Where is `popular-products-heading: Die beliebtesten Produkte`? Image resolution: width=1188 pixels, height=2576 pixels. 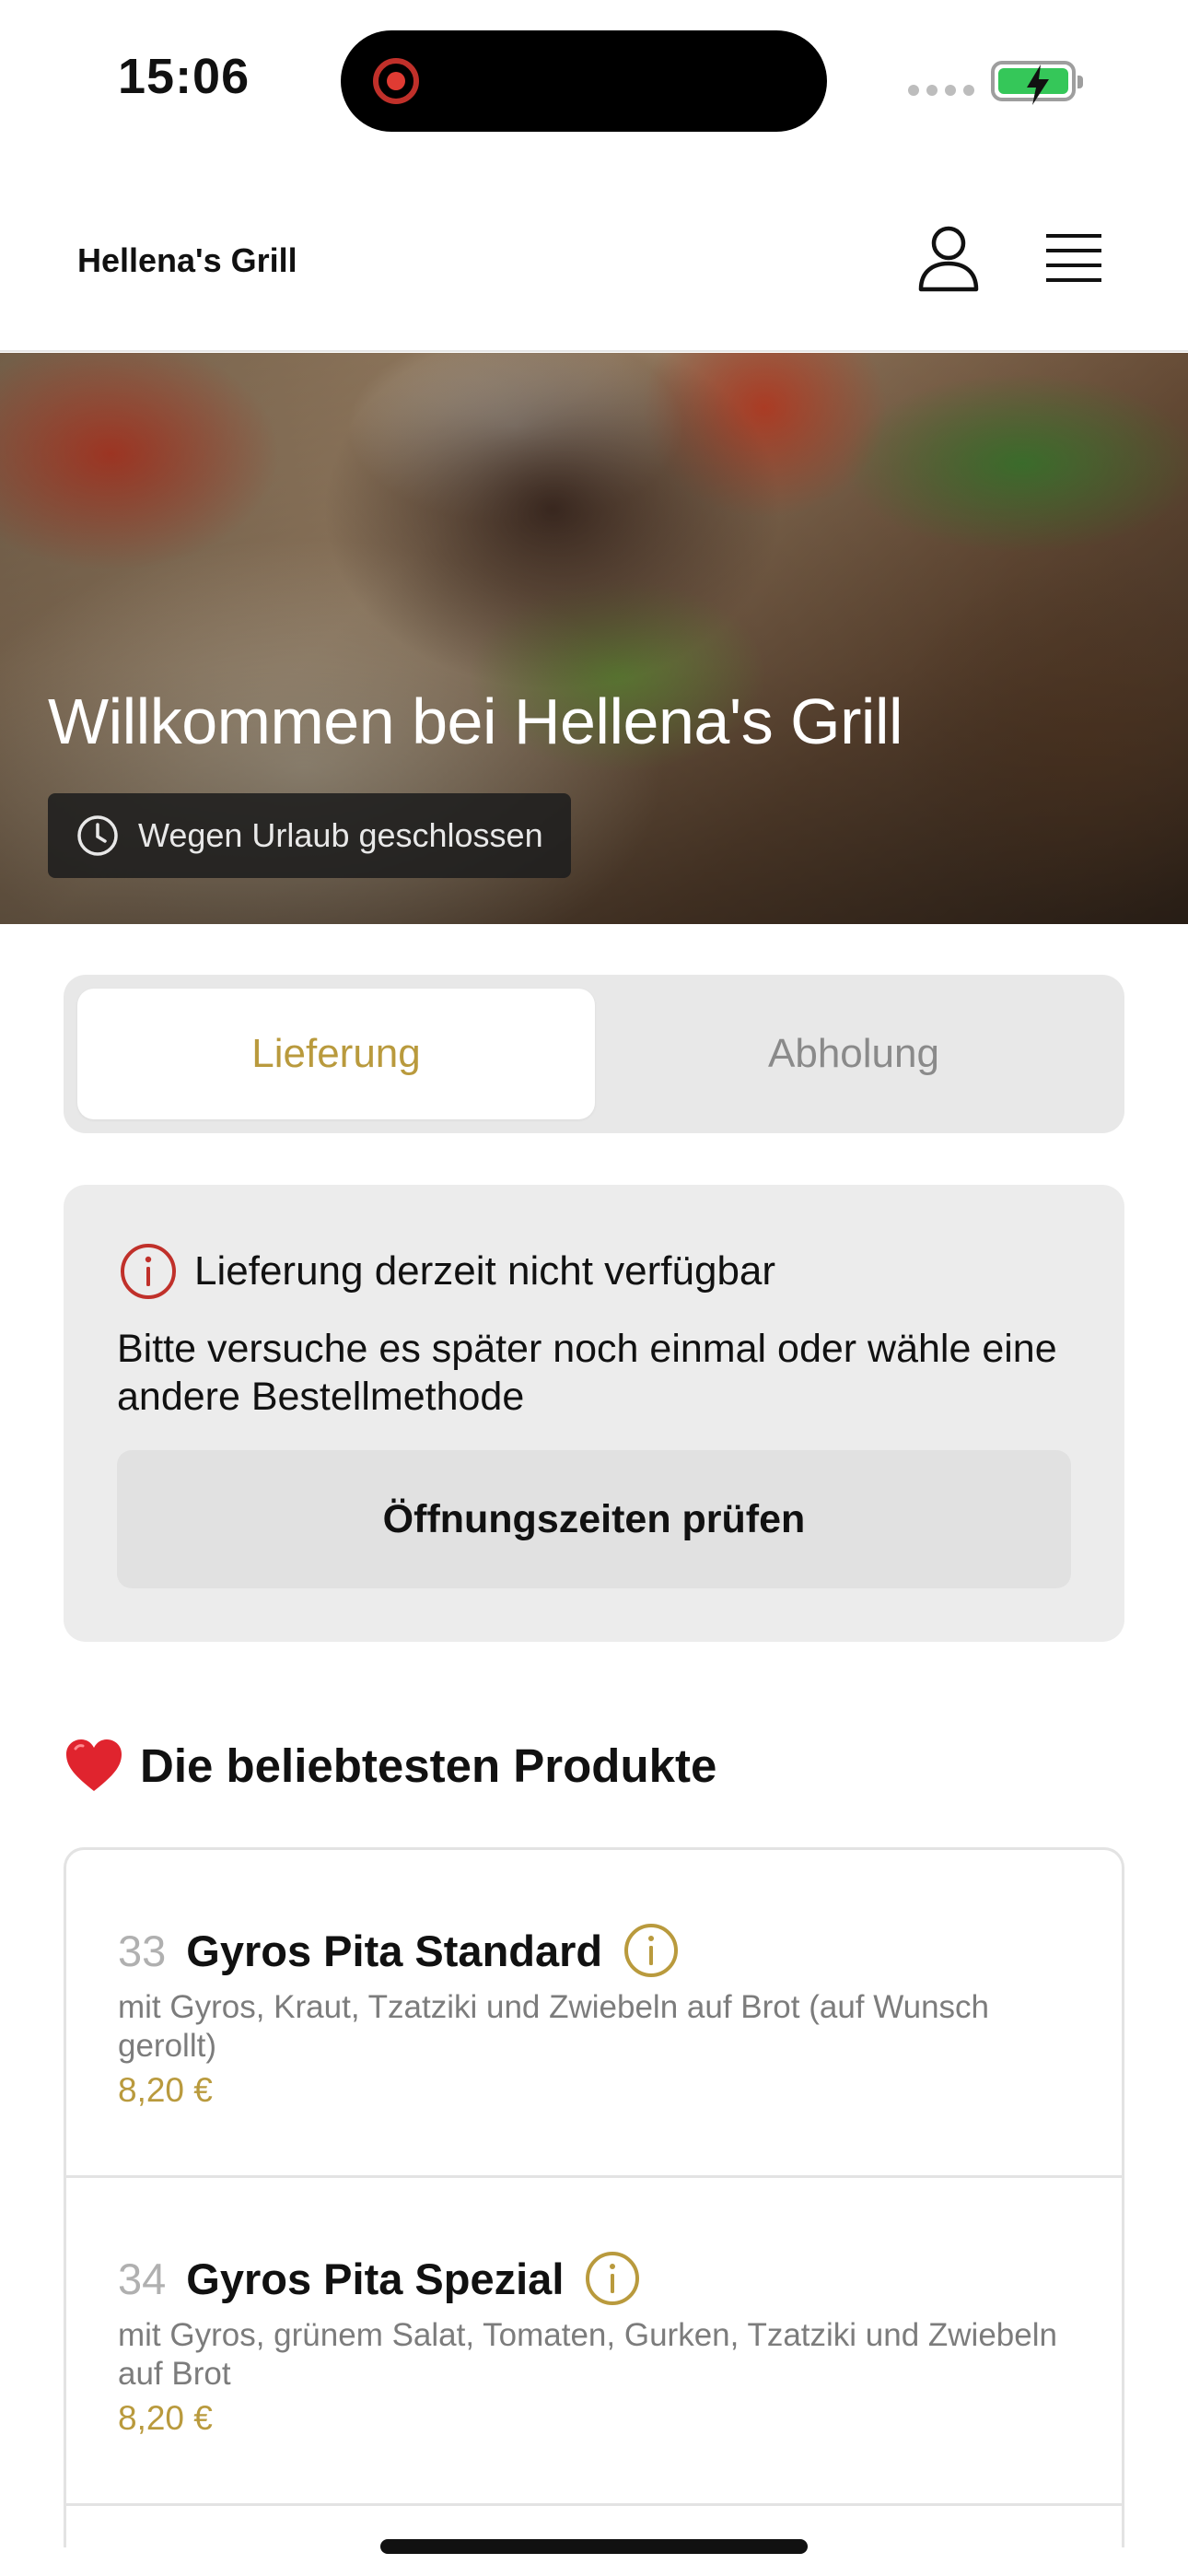 popular-products-heading: Die beliebtesten Produkte is located at coordinates (390, 1765).